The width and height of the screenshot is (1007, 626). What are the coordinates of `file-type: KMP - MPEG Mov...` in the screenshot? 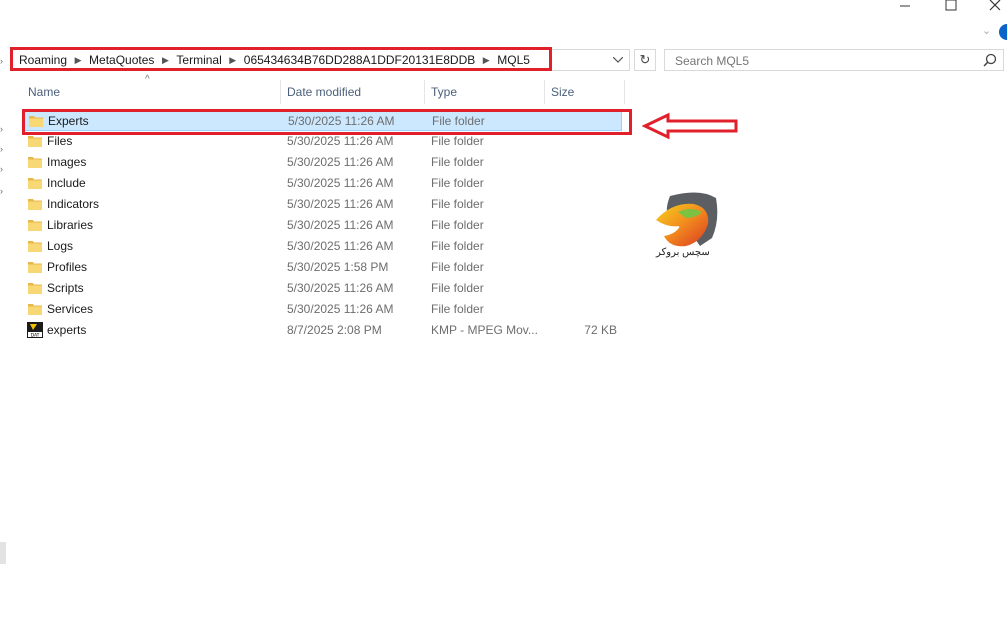 It's located at (484, 330).